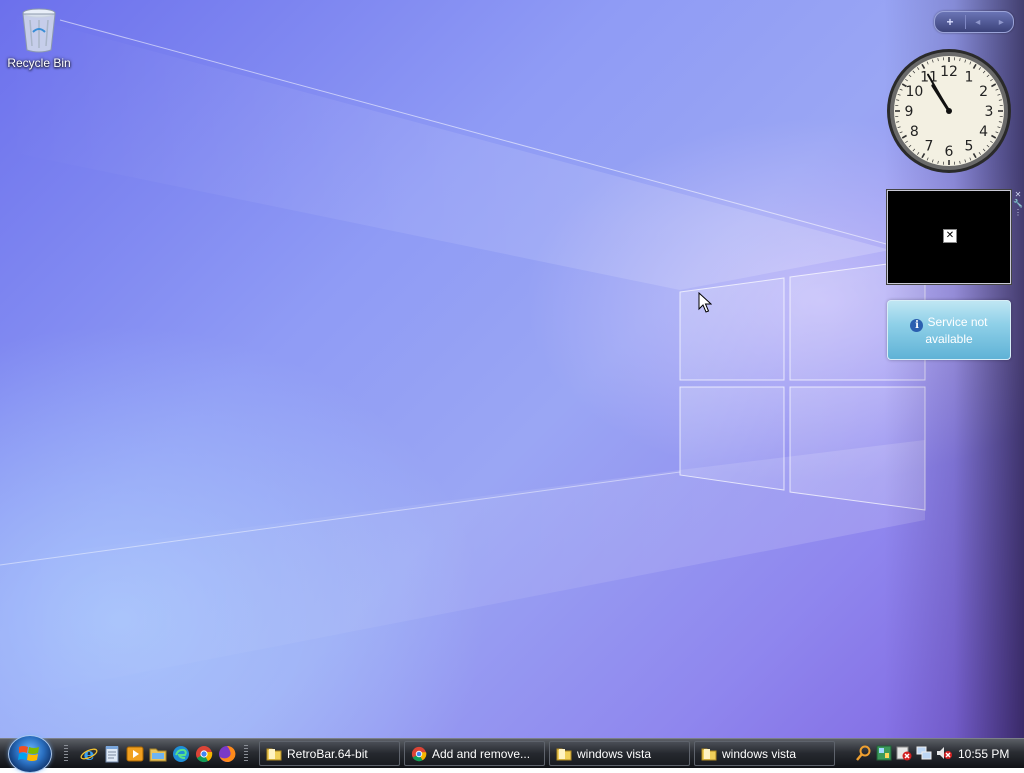 The height and width of the screenshot is (773, 1024). I want to click on recycle-bin-icon, so click(39, 30).